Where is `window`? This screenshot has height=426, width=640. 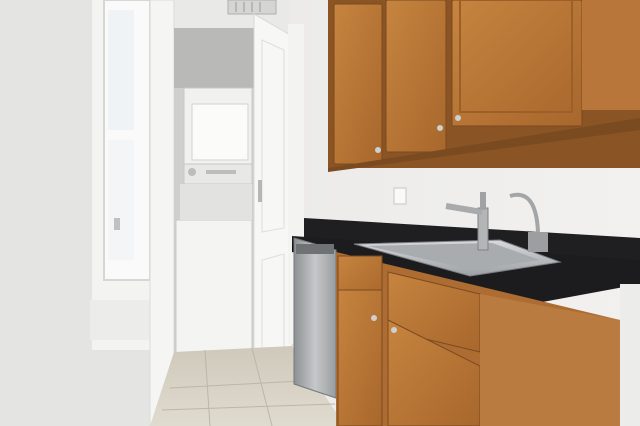 window is located at coordinates (122, 175).